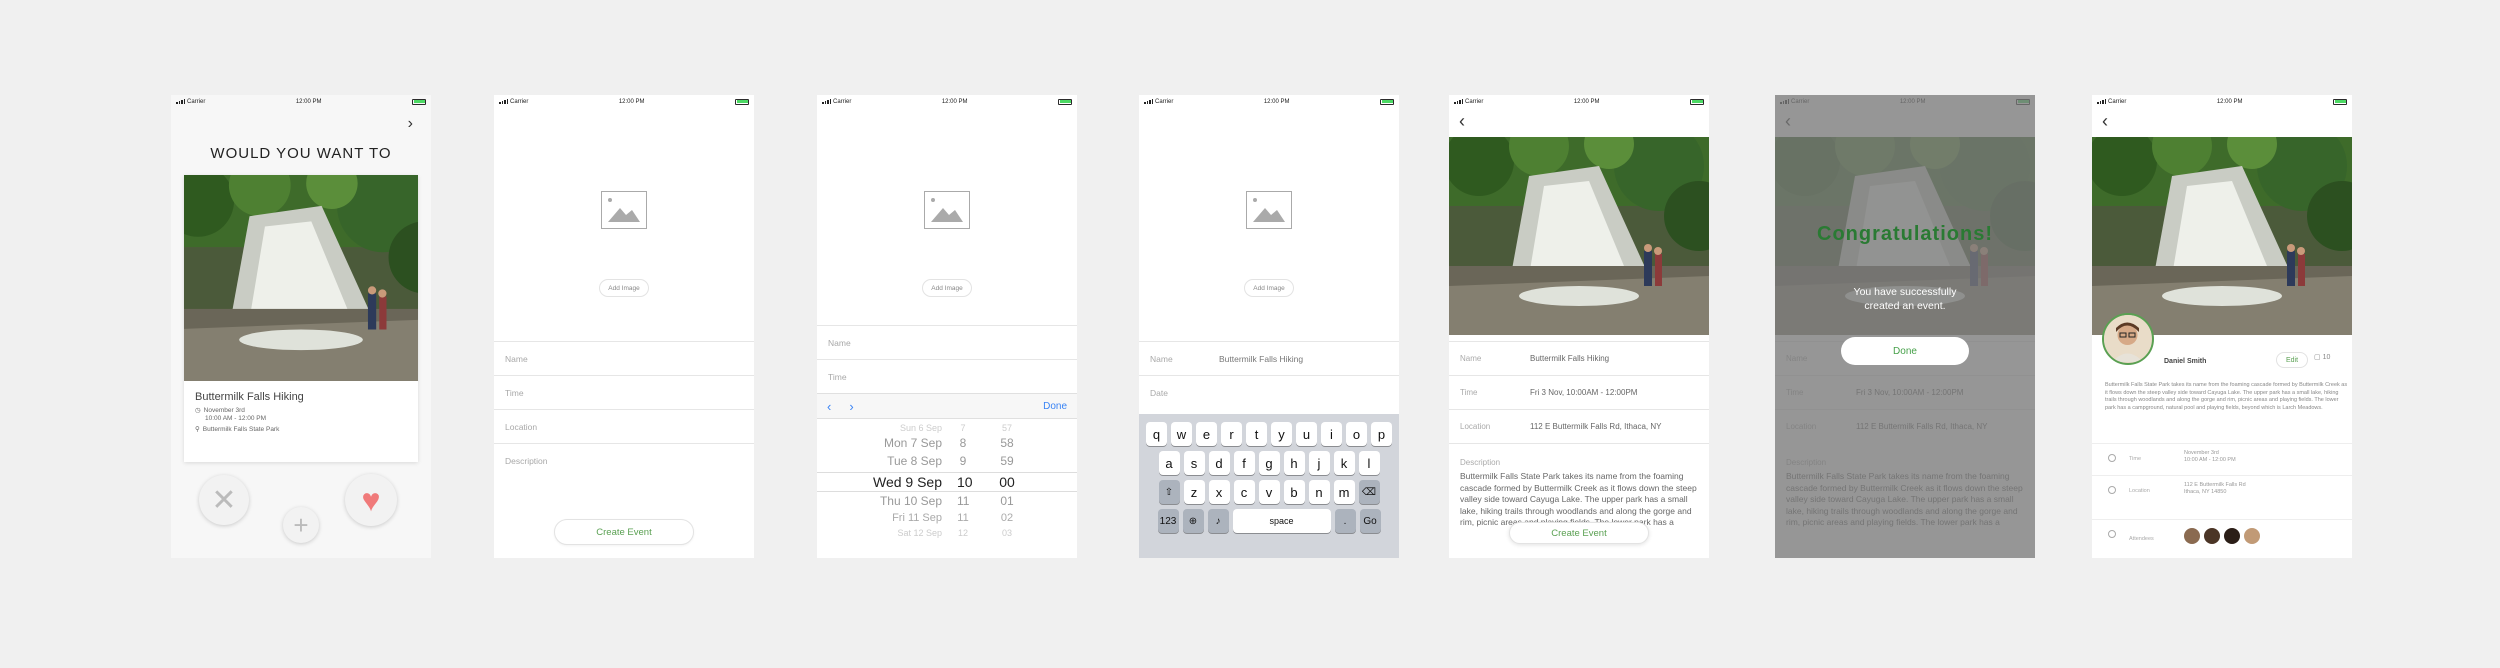 Image resolution: width=2500 pixels, height=668 pixels. What do you see at coordinates (1381, 434) in the screenshot?
I see `key-p: p` at bounding box center [1381, 434].